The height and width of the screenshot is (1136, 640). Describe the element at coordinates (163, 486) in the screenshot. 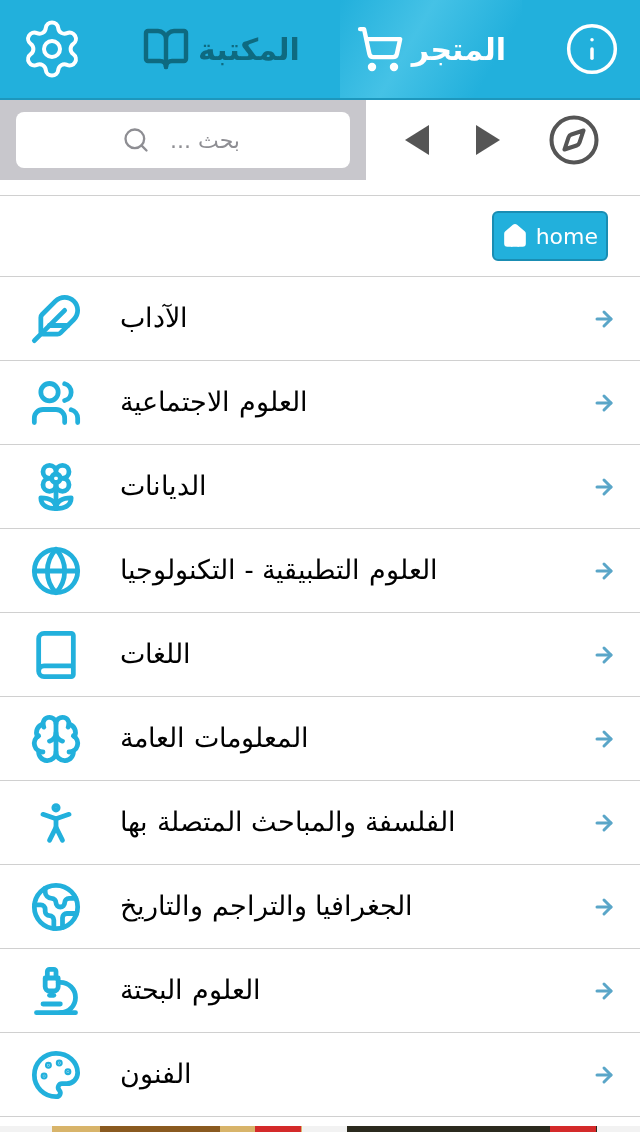

I see `category-label: الديانات` at that location.